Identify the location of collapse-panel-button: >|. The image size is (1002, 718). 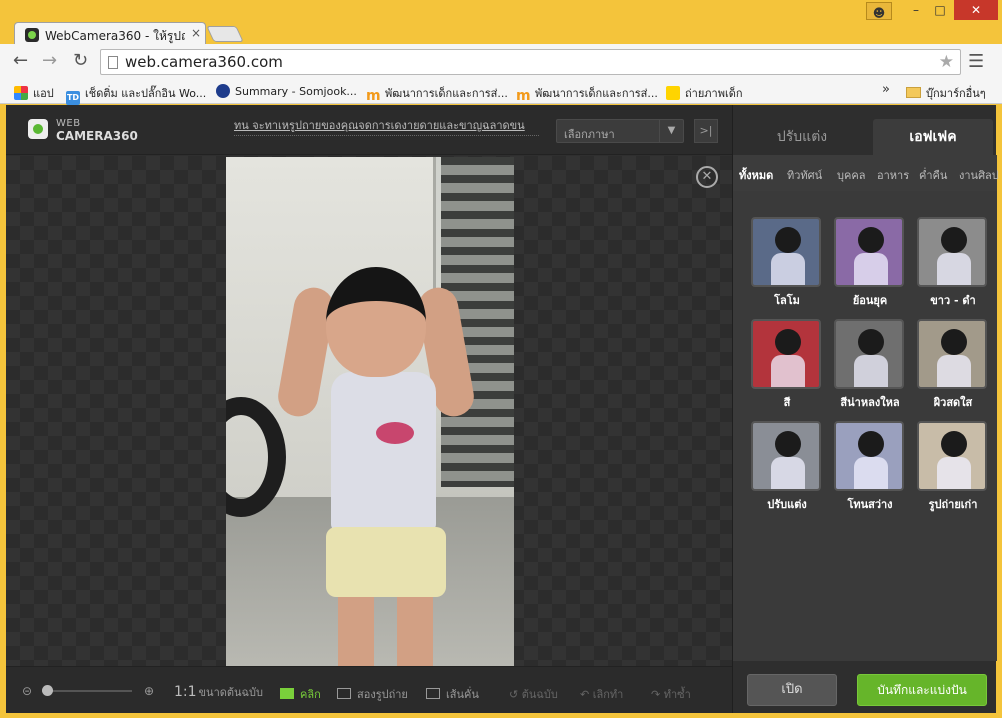
(706, 131).